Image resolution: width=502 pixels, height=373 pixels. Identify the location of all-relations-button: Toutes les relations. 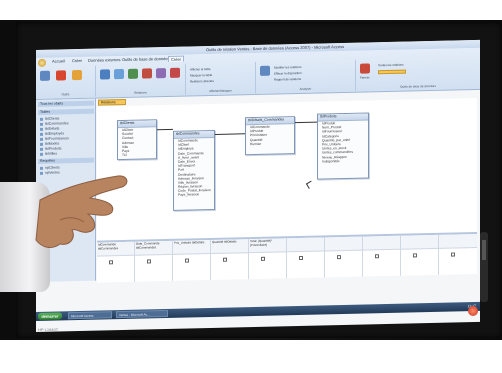
(391, 65).